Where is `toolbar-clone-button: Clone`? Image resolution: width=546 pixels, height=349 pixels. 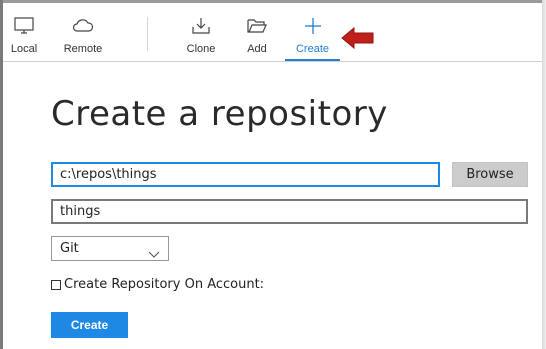
toolbar-clone-button: Clone is located at coordinates (201, 32).